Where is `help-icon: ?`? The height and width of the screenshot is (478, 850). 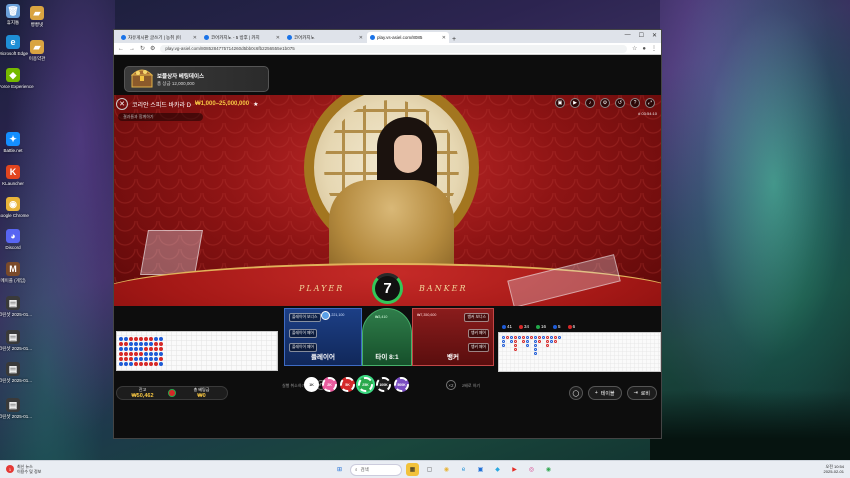 help-icon: ? is located at coordinates (635, 103).